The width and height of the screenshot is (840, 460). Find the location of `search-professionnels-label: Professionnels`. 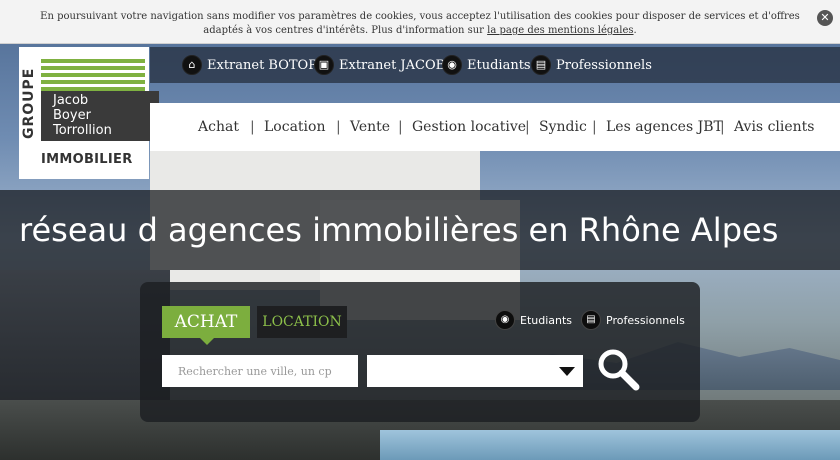

search-professionnels-label: Professionnels is located at coordinates (645, 320).